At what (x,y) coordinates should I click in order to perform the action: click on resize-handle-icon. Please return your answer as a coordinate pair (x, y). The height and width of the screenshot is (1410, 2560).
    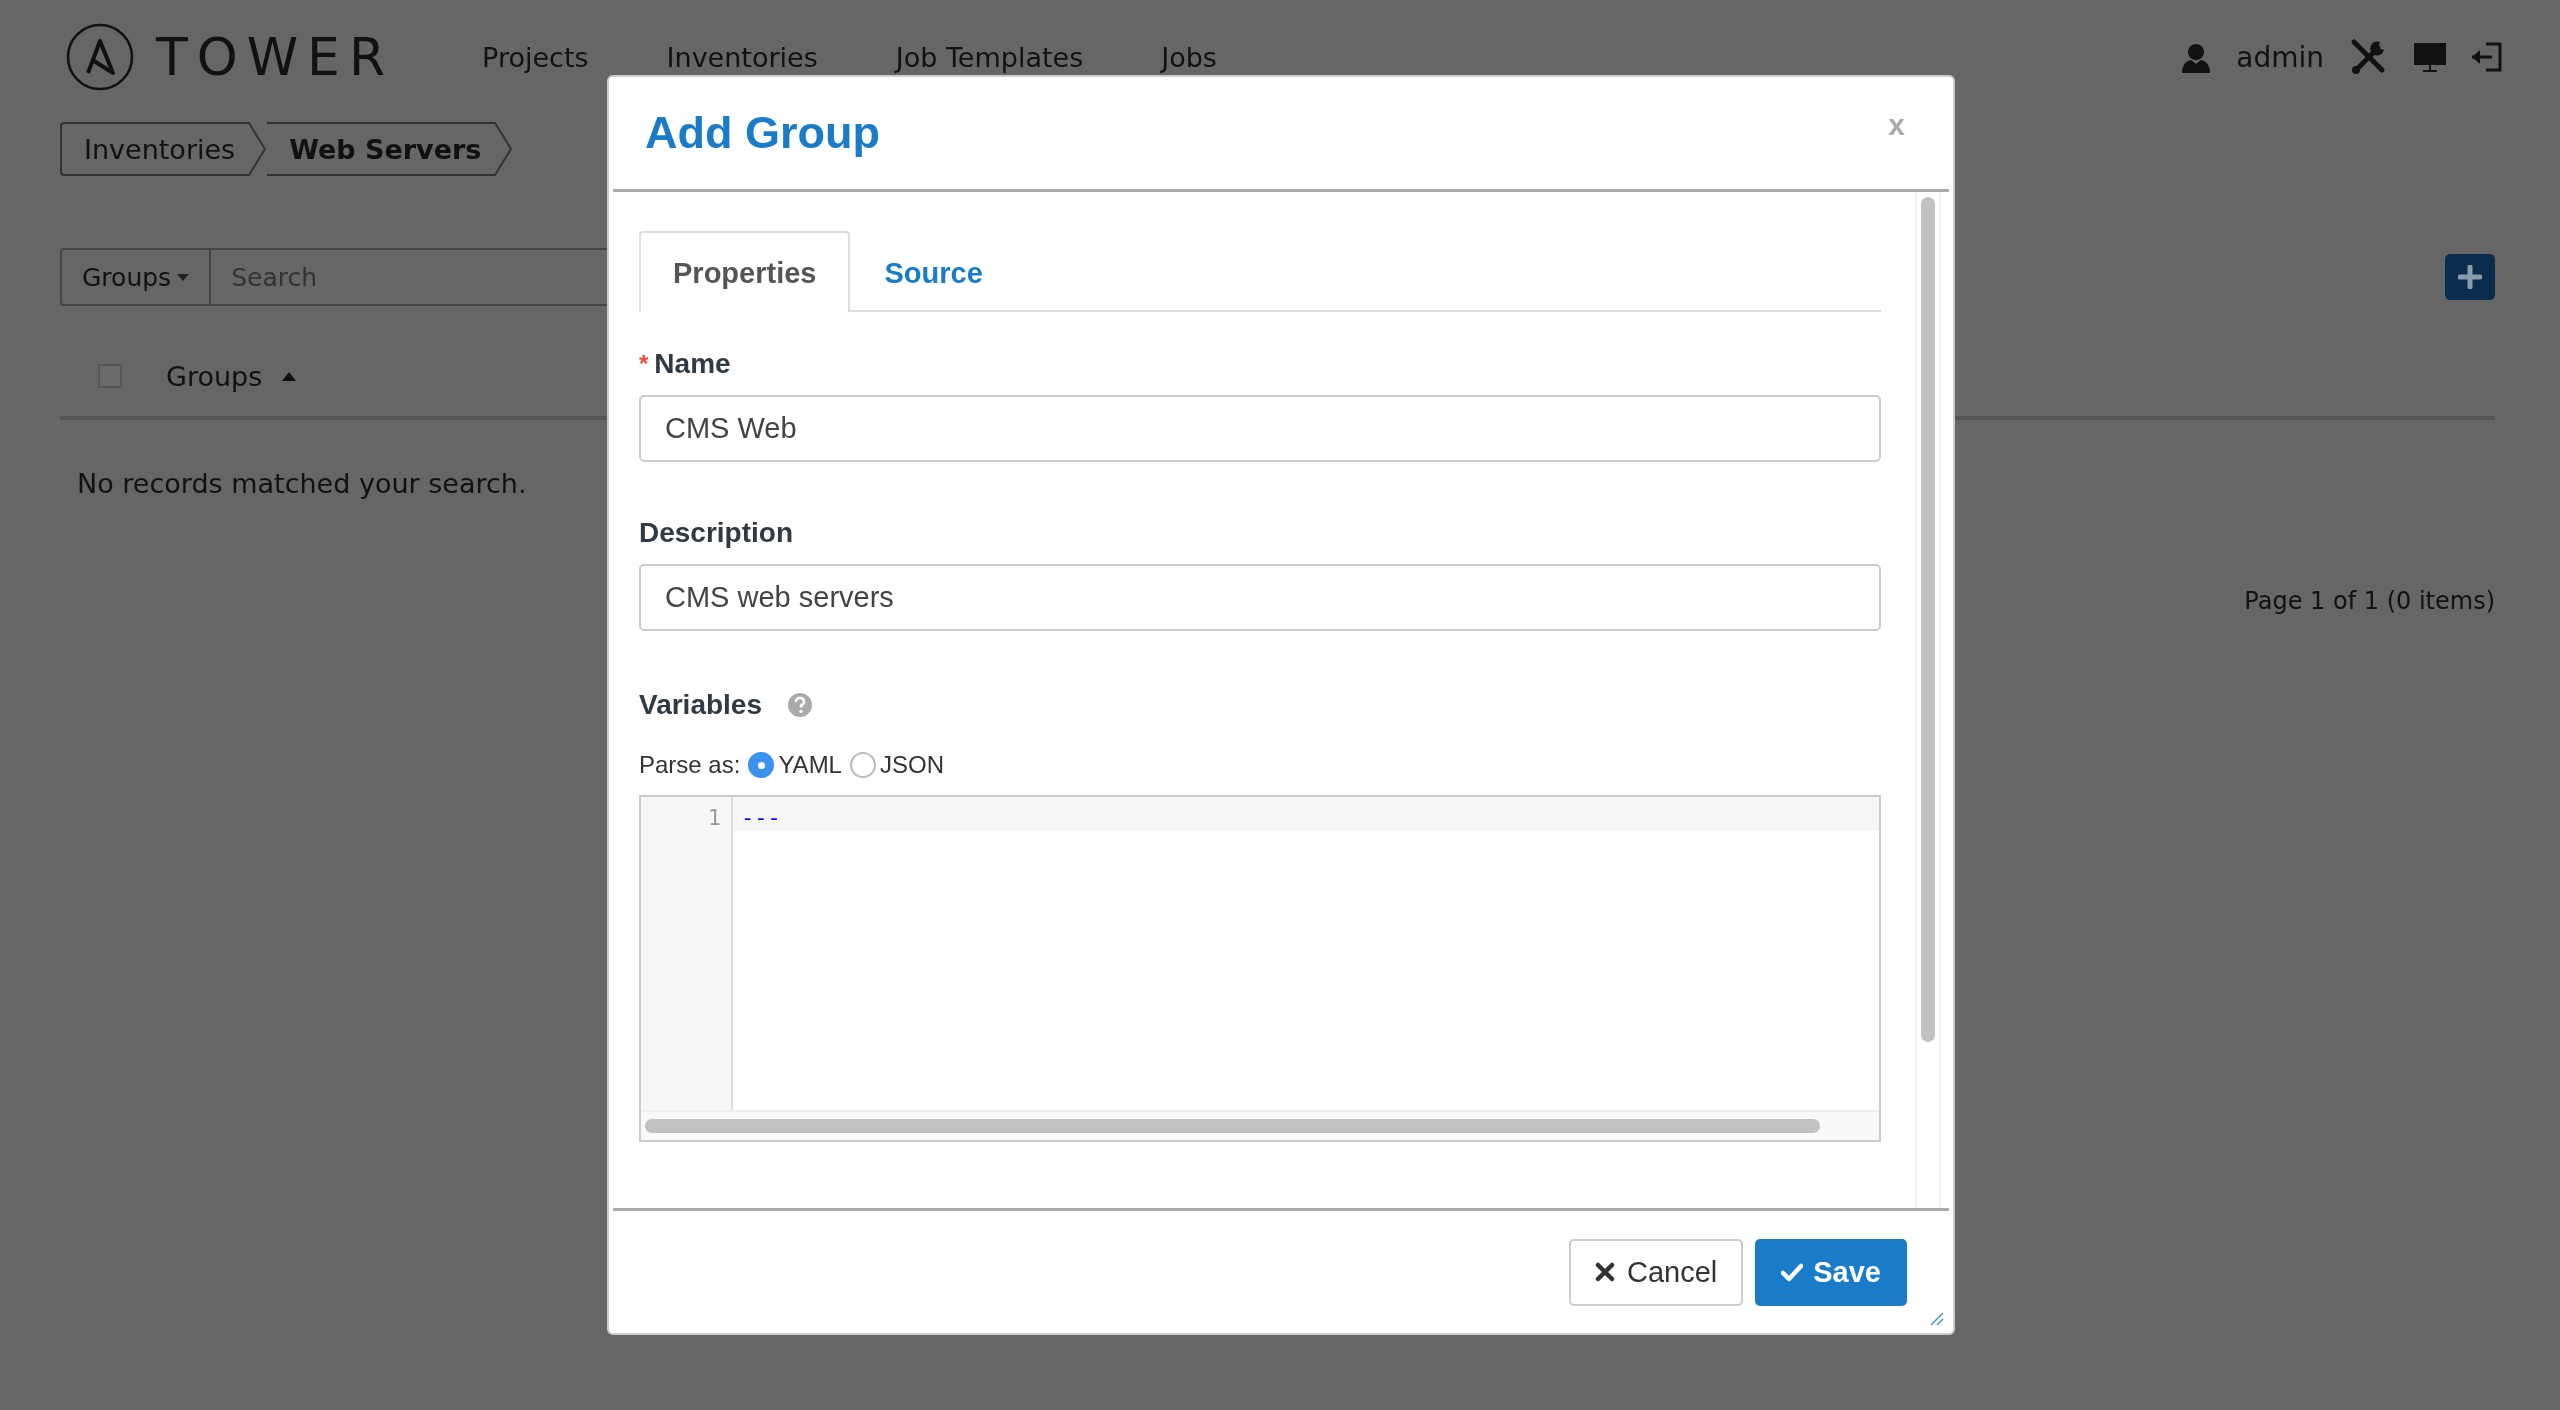
    Looking at the image, I should click on (1937, 1319).